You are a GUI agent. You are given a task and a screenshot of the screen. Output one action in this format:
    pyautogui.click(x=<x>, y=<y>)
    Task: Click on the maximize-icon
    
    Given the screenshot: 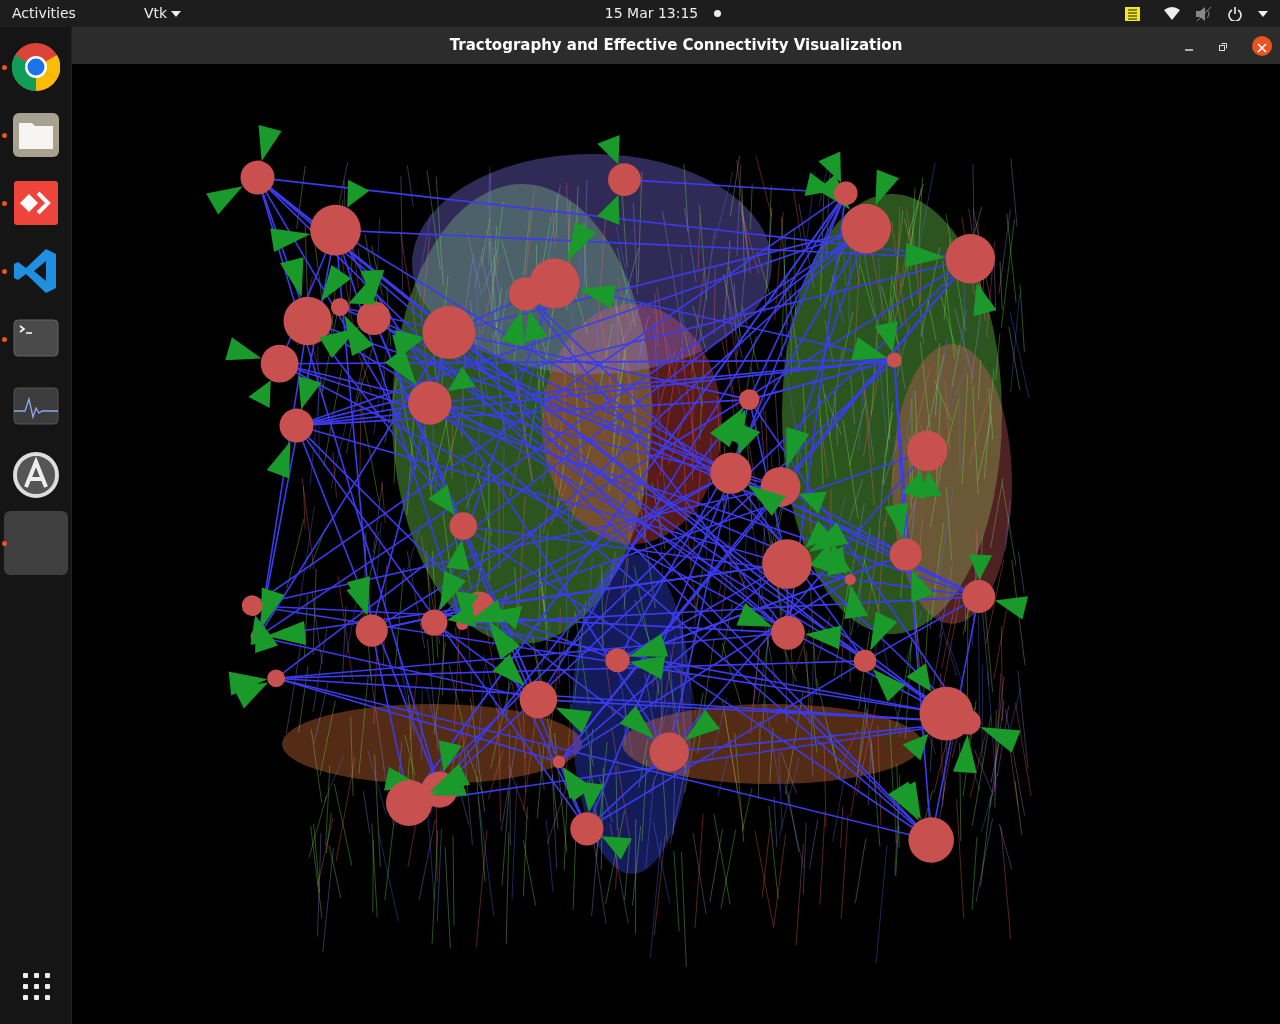 What is the action you would take?
    pyautogui.click(x=1223, y=46)
    